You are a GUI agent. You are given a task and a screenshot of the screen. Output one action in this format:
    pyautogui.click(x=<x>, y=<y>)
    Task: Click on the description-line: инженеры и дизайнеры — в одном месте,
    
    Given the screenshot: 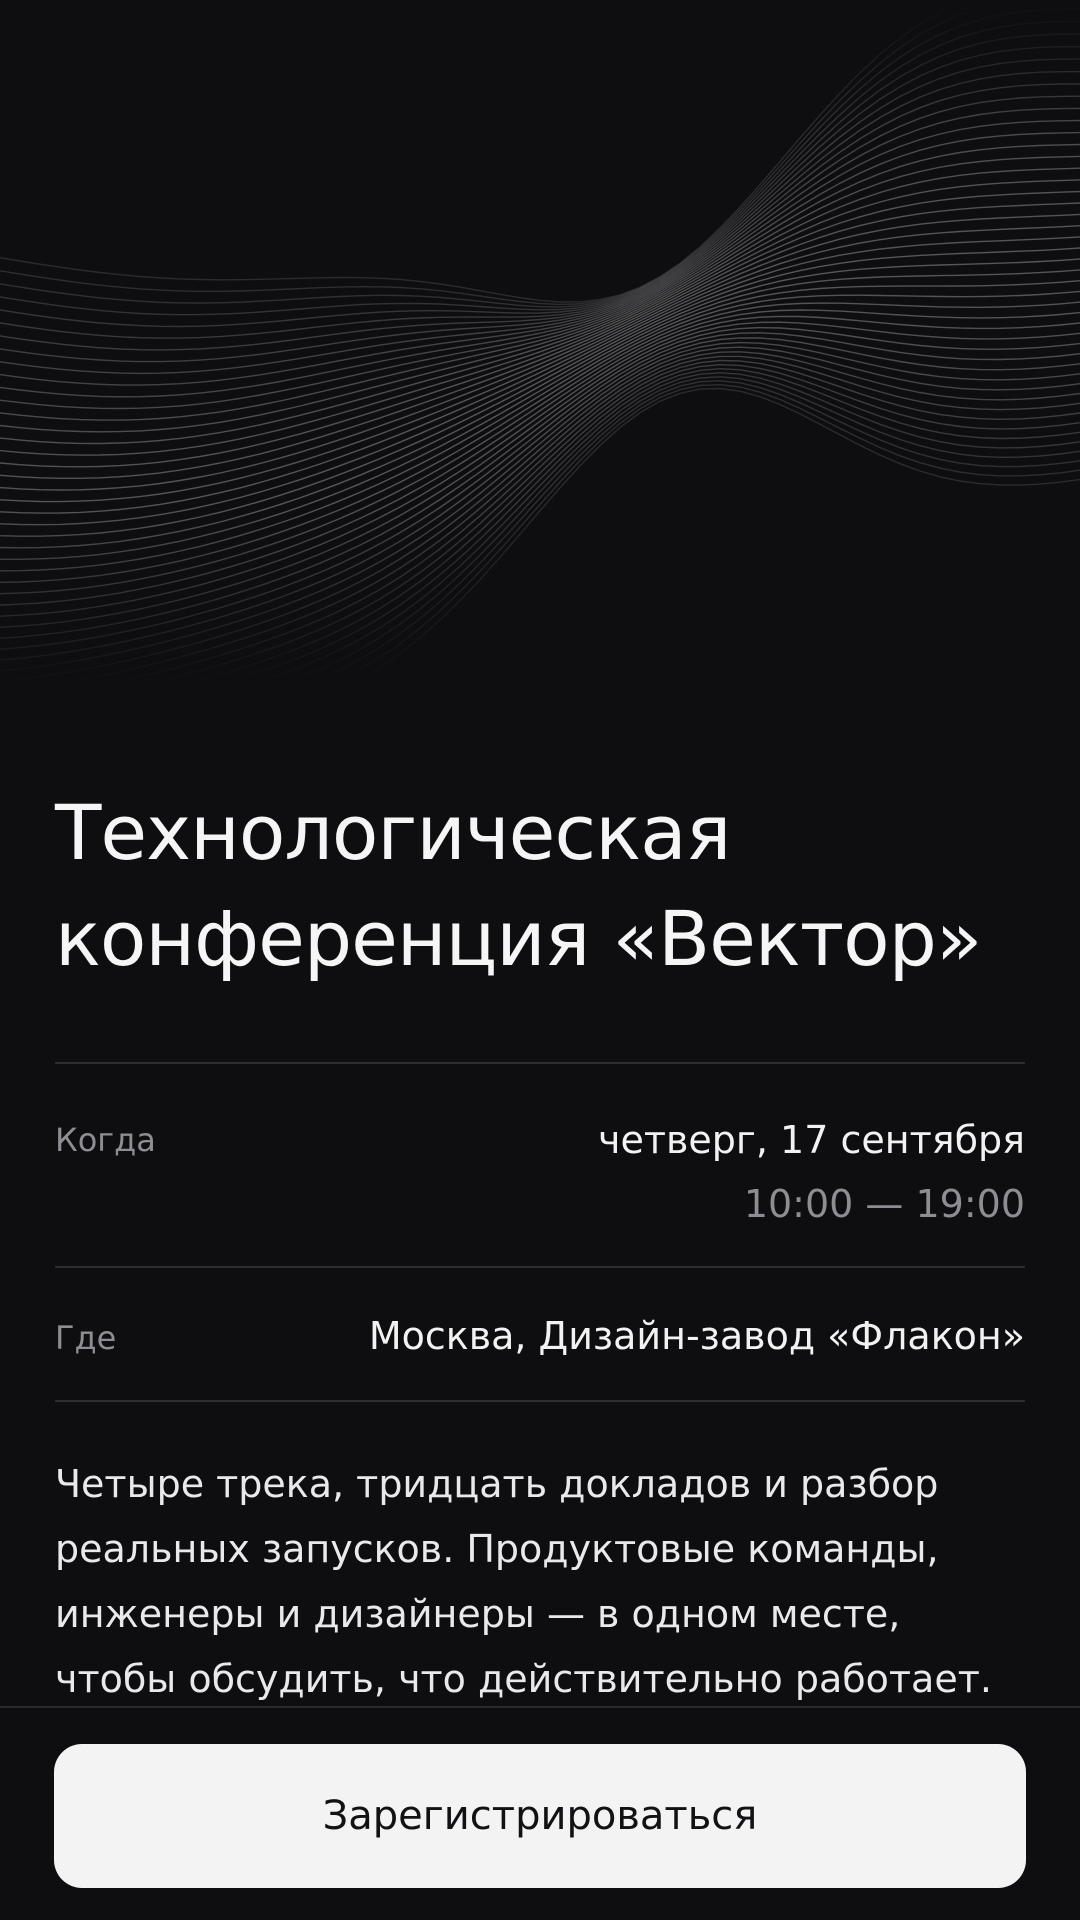 What is the action you would take?
    pyautogui.click(x=478, y=1614)
    